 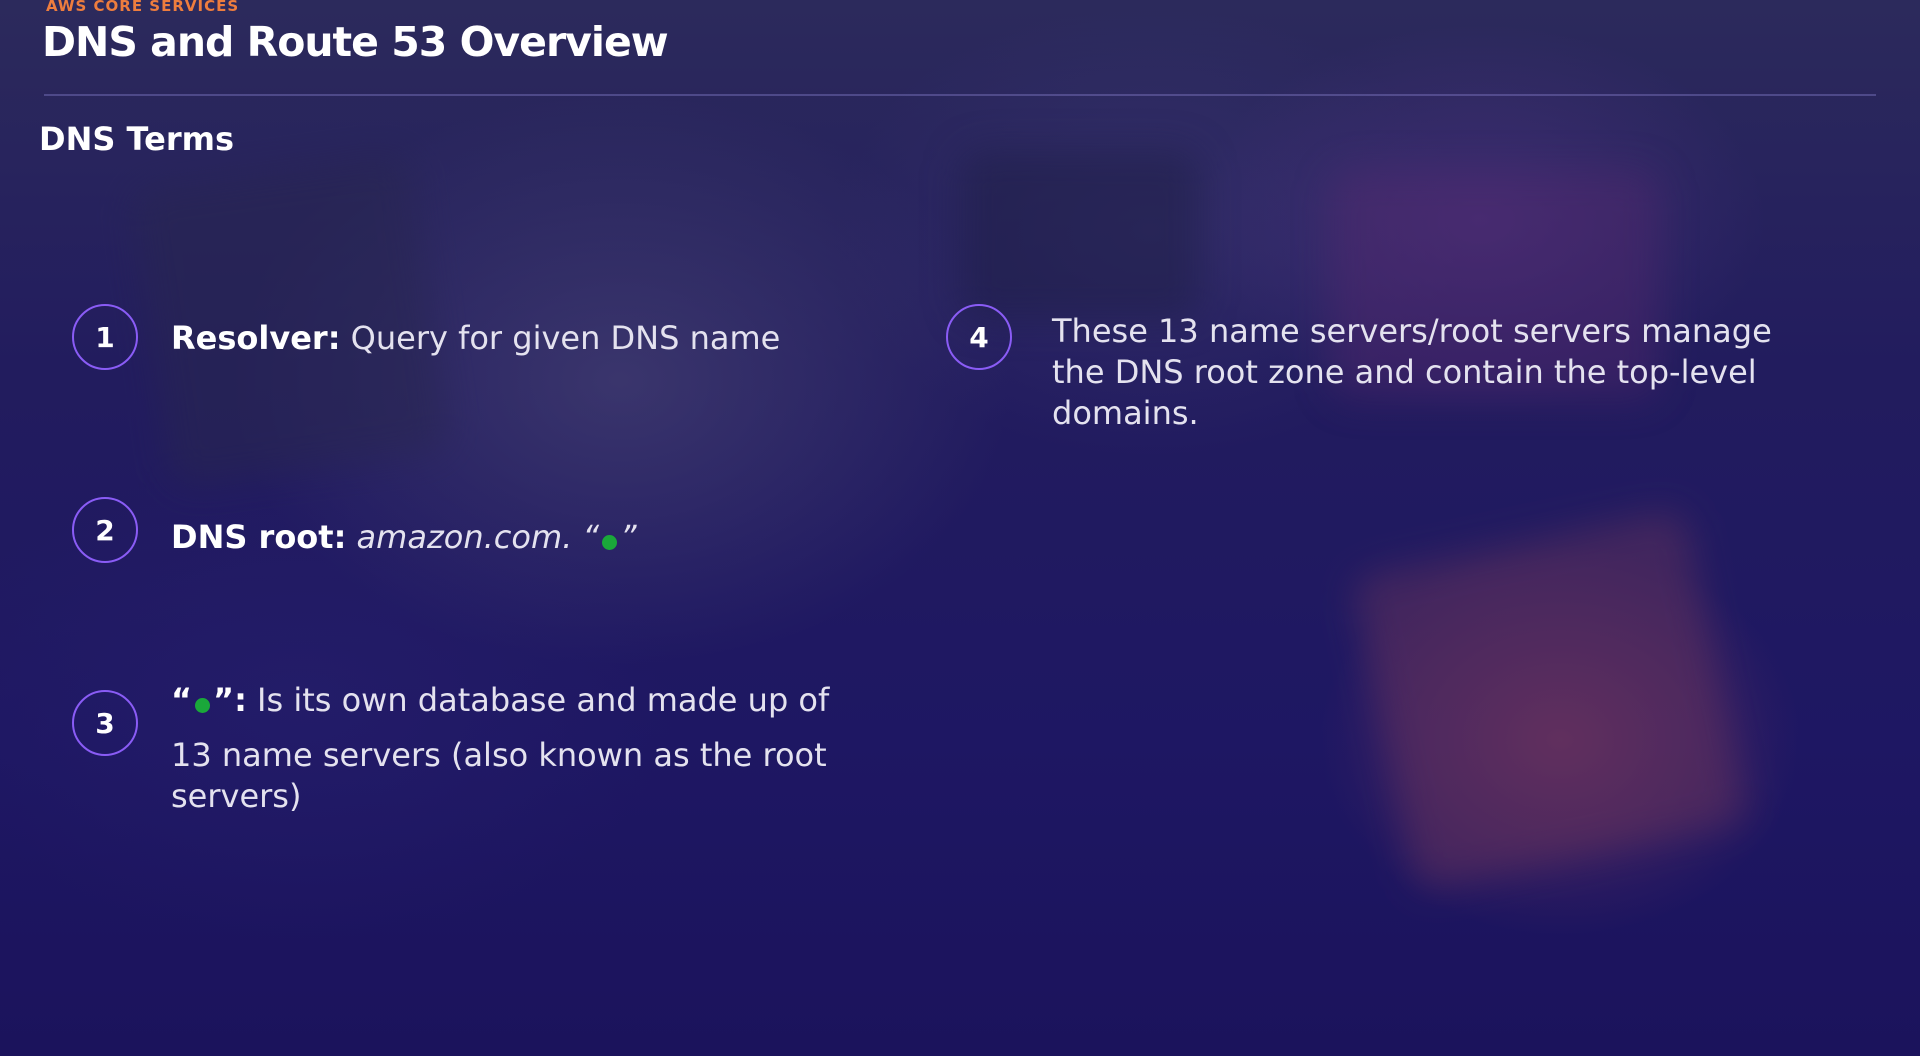 What do you see at coordinates (259, 537) in the screenshot?
I see `term-label: DNS root:` at bounding box center [259, 537].